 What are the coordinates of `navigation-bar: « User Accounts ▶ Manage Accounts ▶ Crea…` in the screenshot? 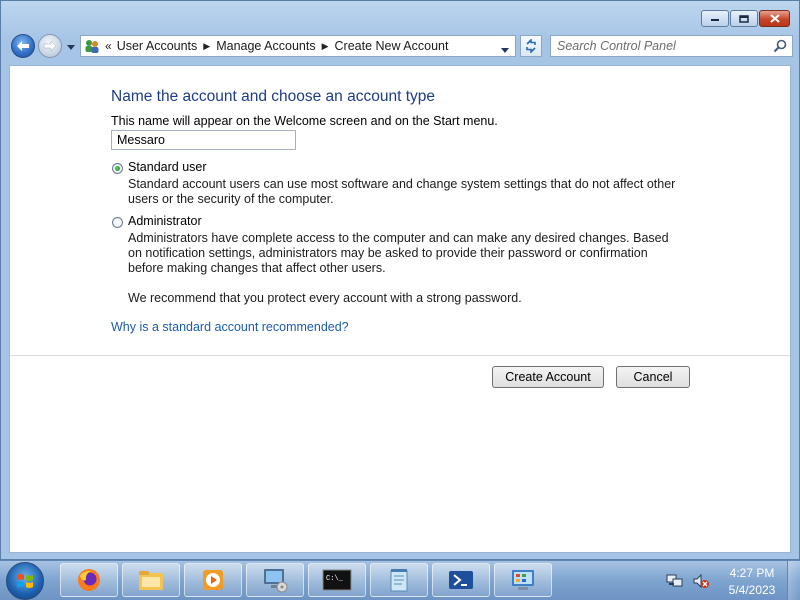 It's located at (401, 47).